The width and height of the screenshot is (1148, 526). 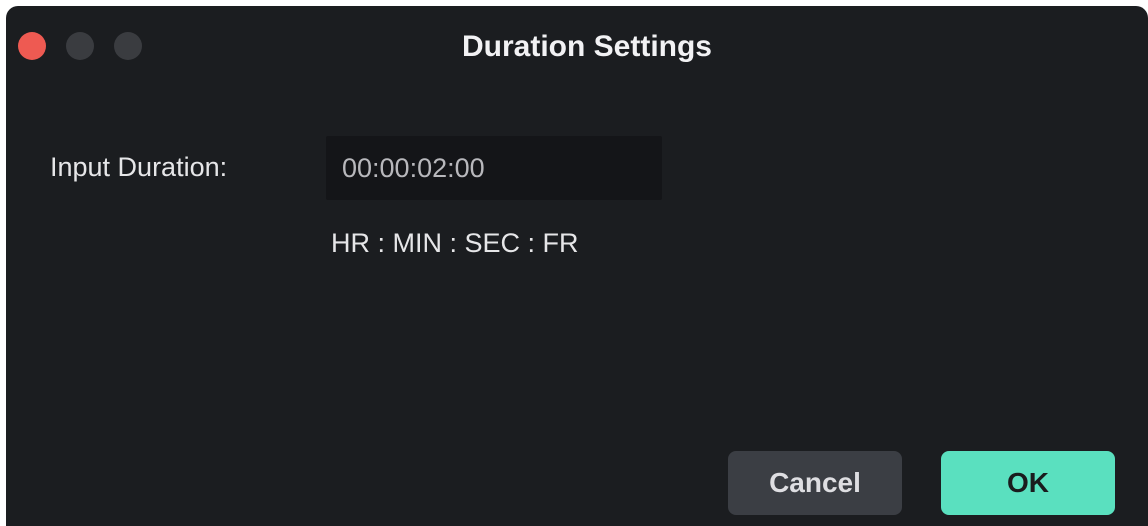 What do you see at coordinates (815, 483) in the screenshot?
I see `cancel-button: Cancel` at bounding box center [815, 483].